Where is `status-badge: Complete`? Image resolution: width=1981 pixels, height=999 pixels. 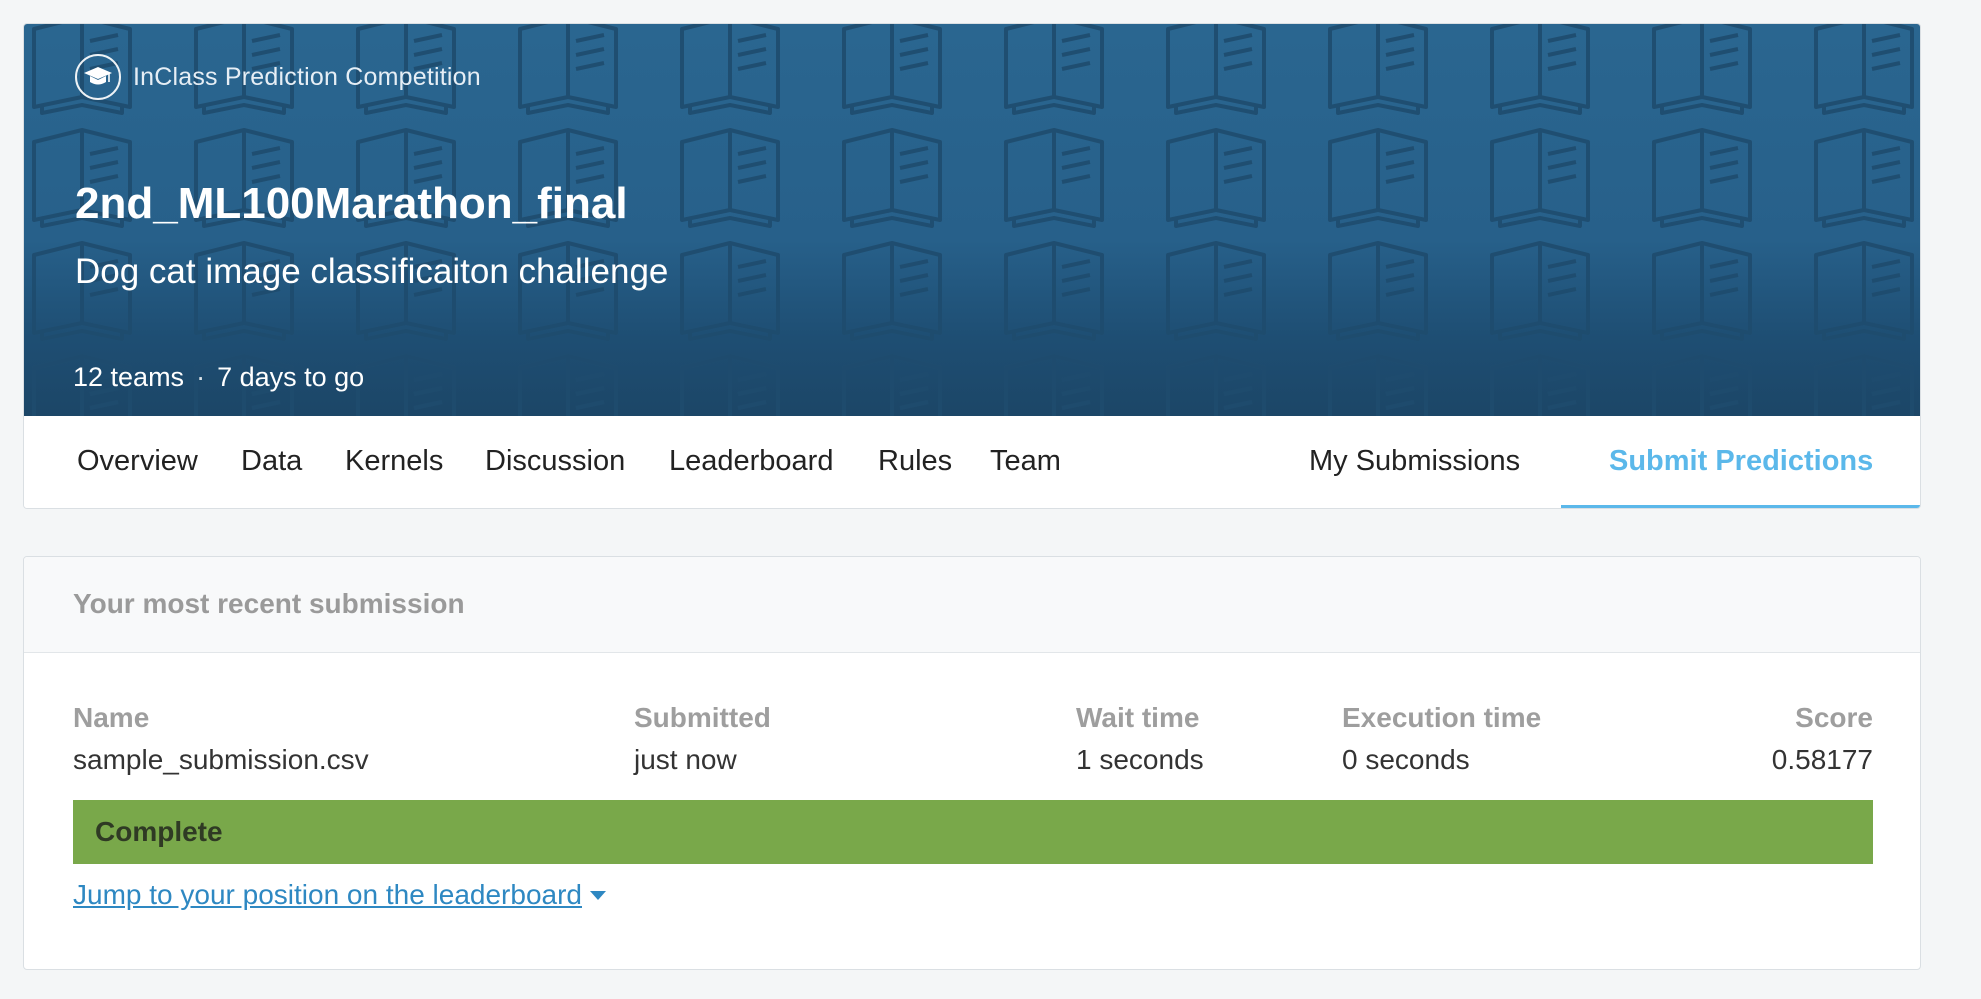
status-badge: Complete is located at coordinates (973, 832).